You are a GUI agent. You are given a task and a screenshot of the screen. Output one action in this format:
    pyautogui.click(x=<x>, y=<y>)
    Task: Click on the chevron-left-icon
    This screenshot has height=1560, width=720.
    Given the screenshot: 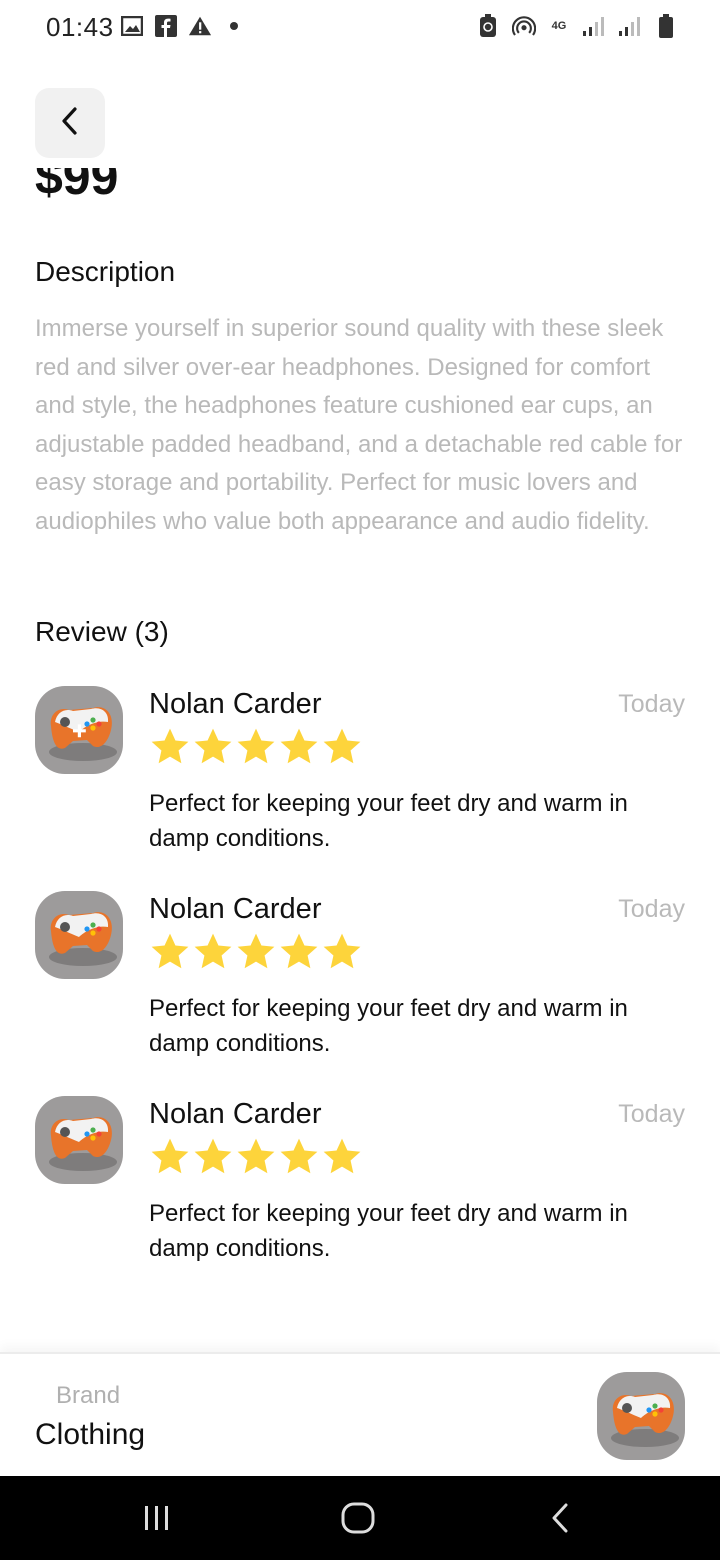 What is the action you would take?
    pyautogui.click(x=70, y=123)
    